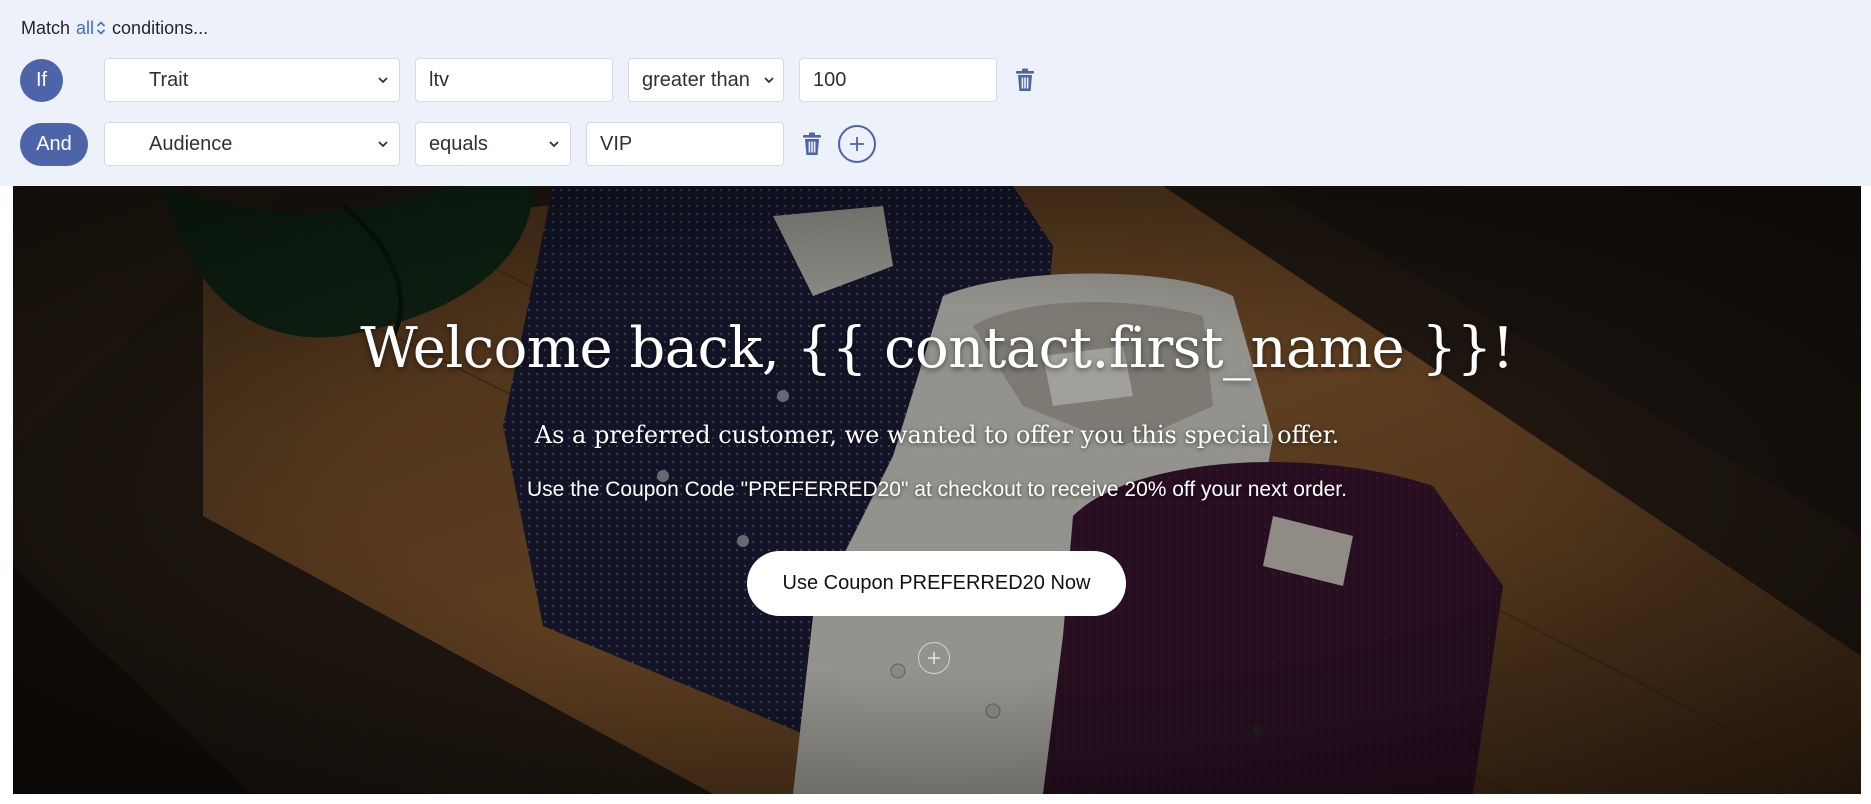 This screenshot has width=1871, height=804. What do you see at coordinates (191, 143) in the screenshot?
I see `audience-field-value: Audience` at bounding box center [191, 143].